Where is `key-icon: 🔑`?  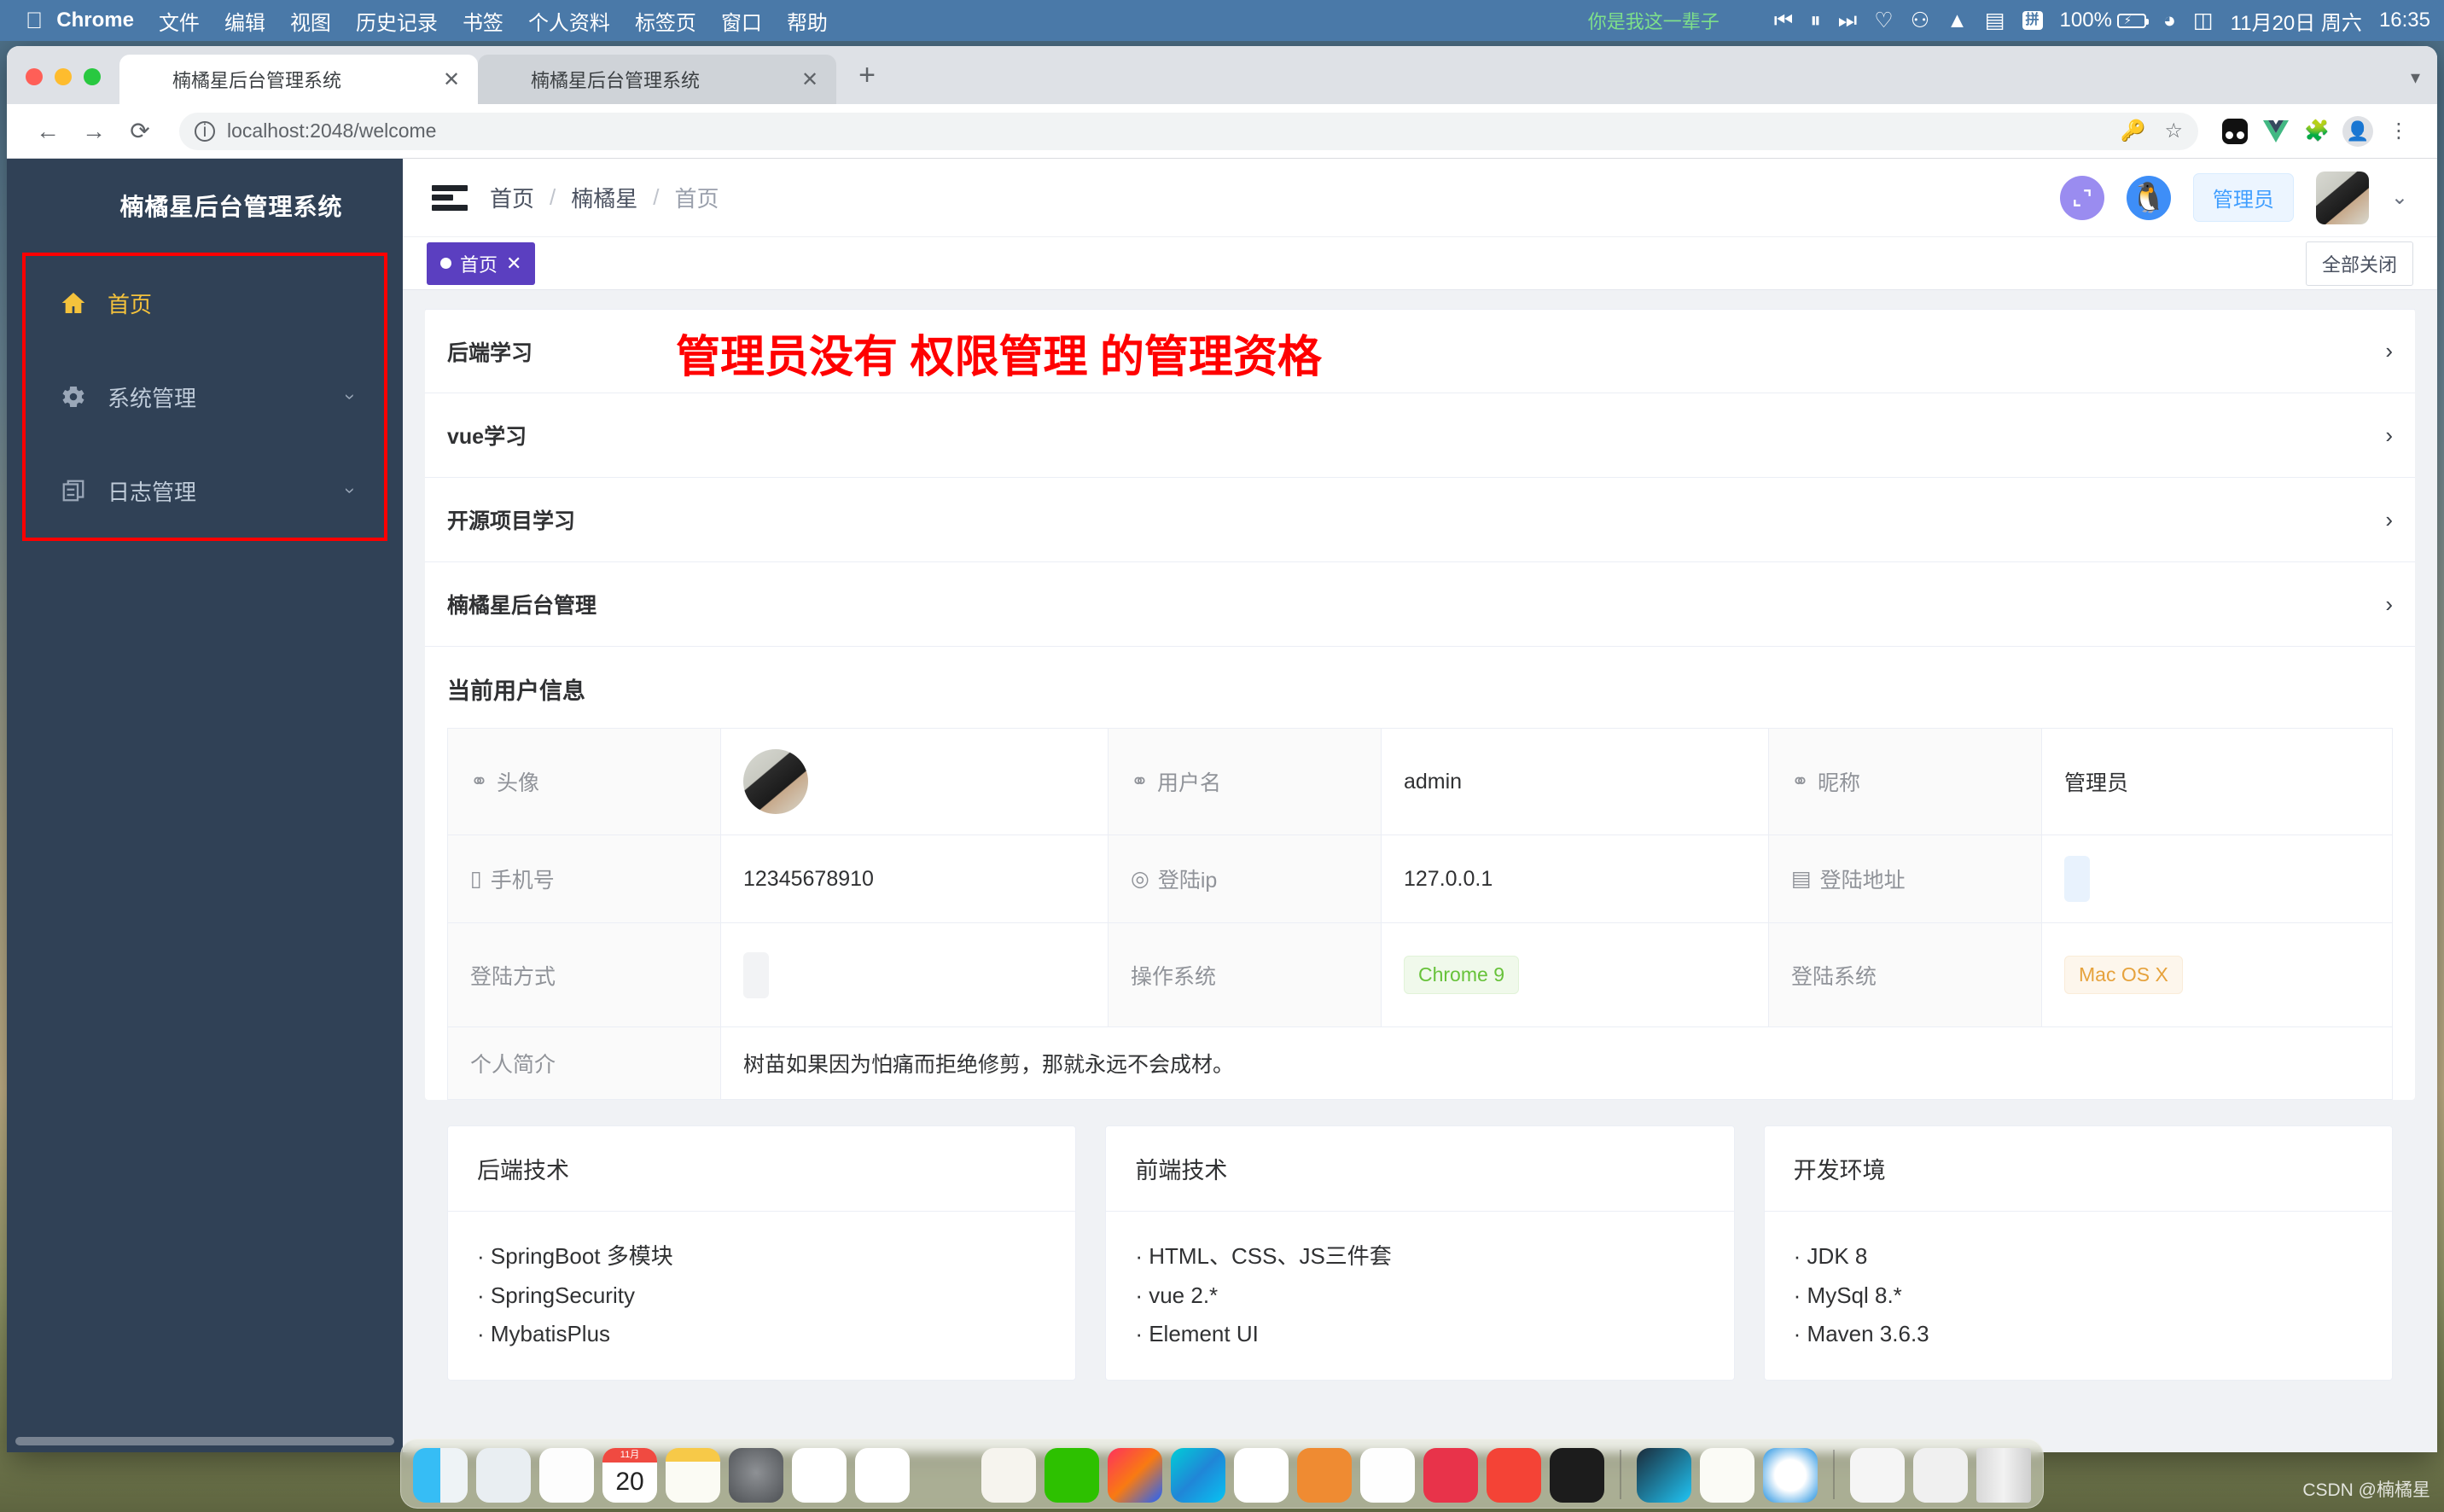 key-icon: 🔑 is located at coordinates (2134, 131).